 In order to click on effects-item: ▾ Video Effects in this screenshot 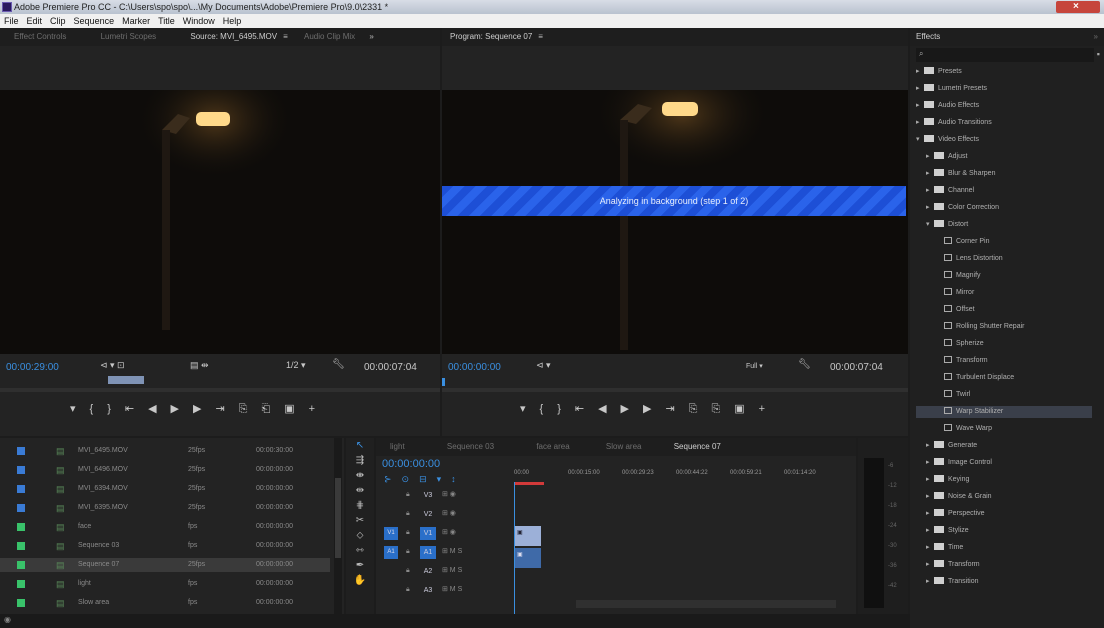, I will do `click(947, 140)`.